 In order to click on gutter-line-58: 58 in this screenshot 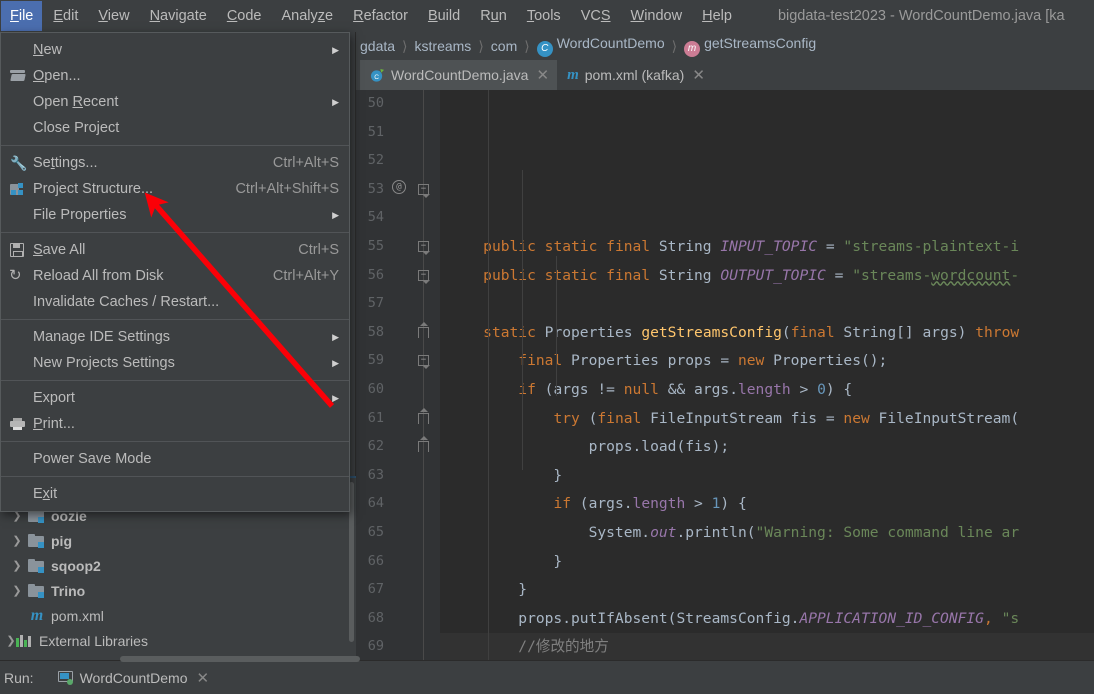, I will do `click(398, 333)`.